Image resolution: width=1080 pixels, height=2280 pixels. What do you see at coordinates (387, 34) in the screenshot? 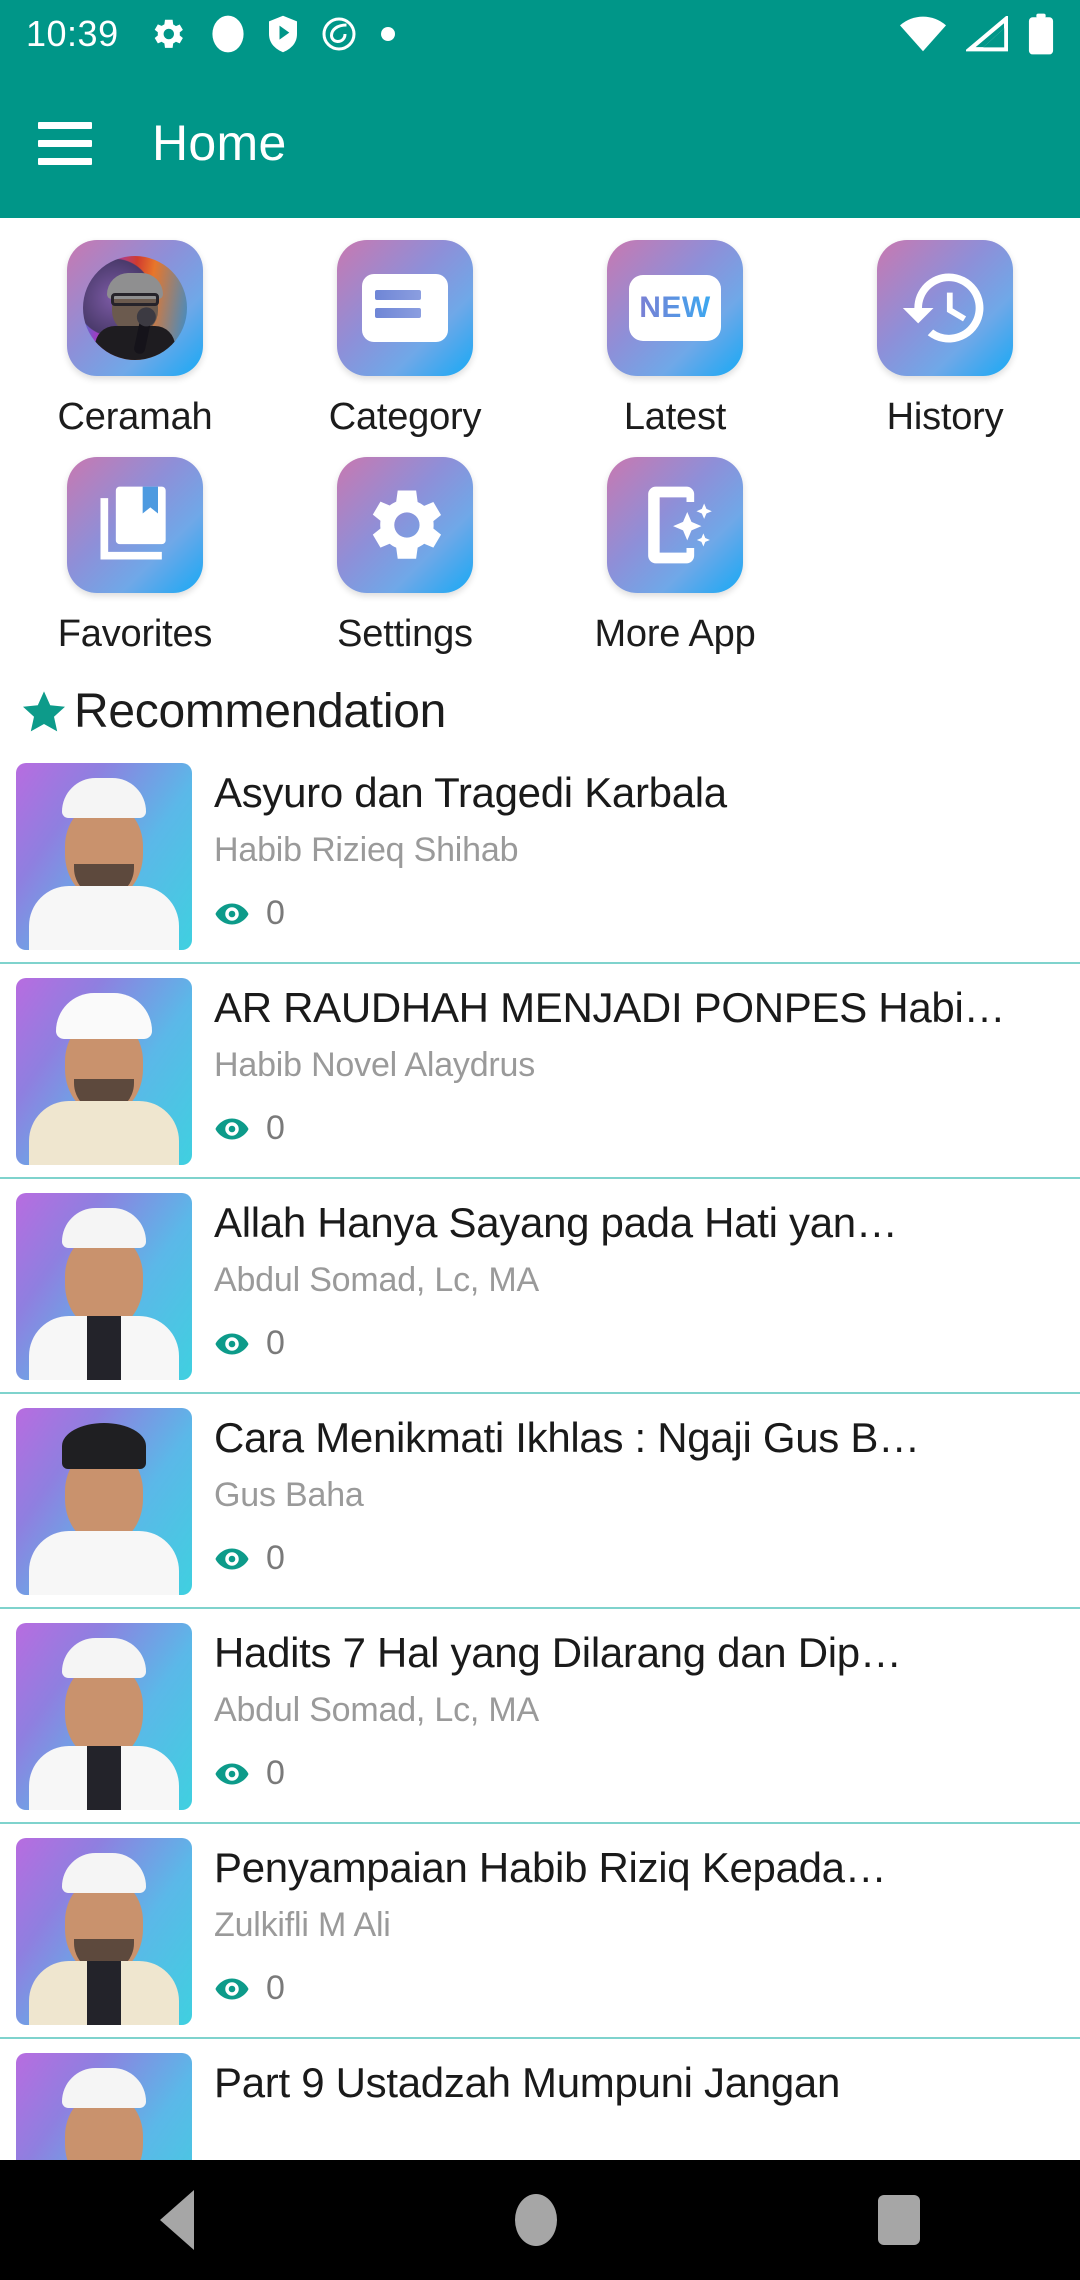
I see `dot-icon` at bounding box center [387, 34].